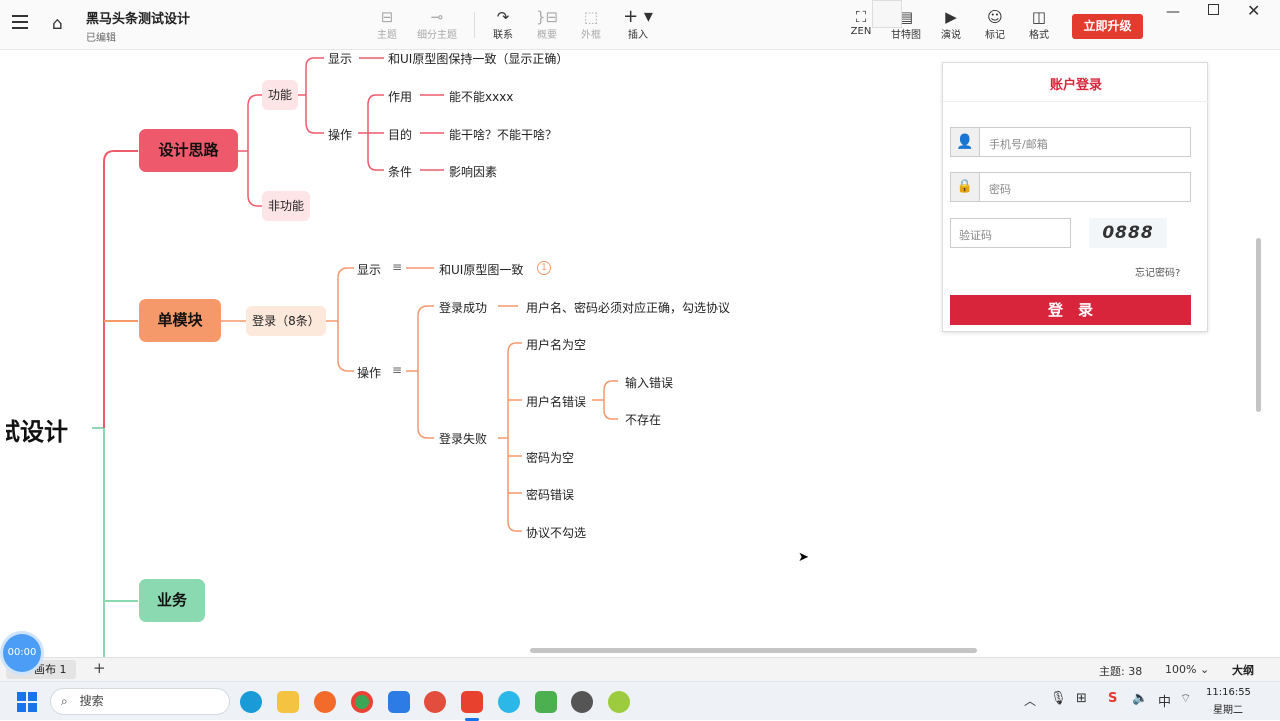 The image size is (1280, 721). I want to click on toolbar-relation-button: ↷ 联系, so click(503, 24).